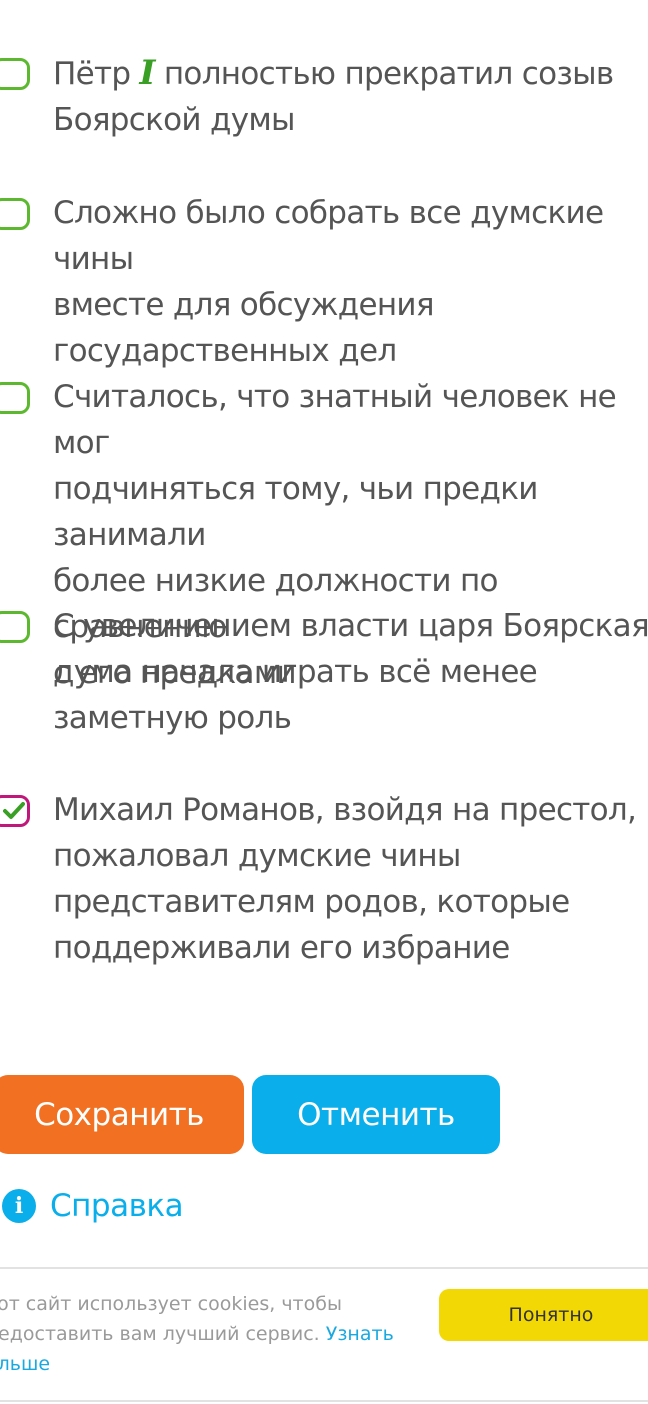 The width and height of the screenshot is (648, 1404). Describe the element at coordinates (117, 1206) in the screenshot. I see `help-label: Справка` at that location.